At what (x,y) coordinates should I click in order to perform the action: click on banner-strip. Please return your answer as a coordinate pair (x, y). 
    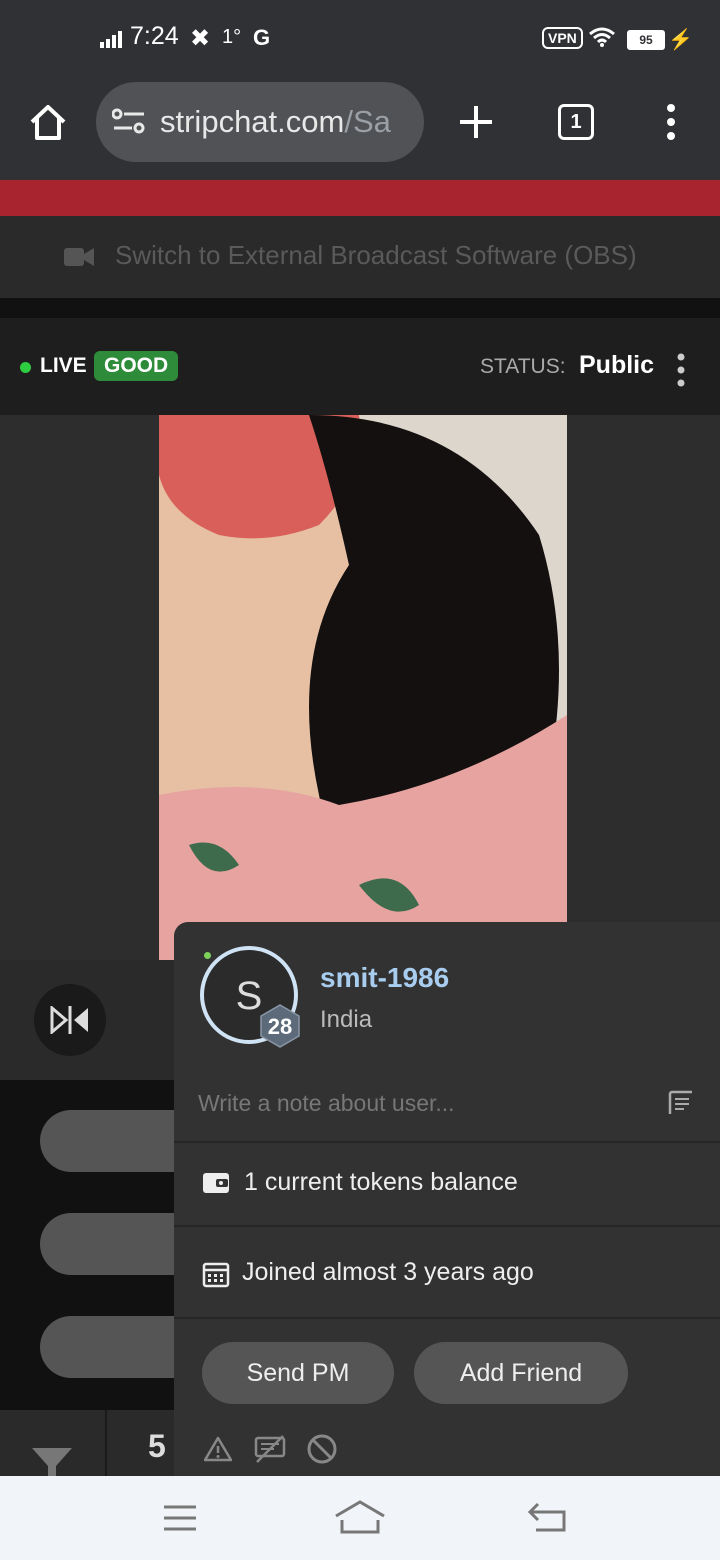
    Looking at the image, I should click on (360, 198).